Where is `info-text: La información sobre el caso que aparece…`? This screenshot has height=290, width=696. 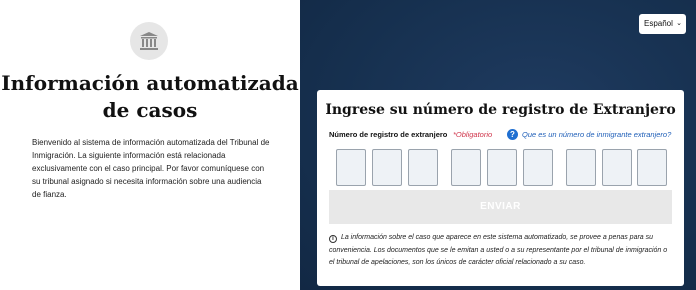
info-text: La información sobre el caso que aparece… is located at coordinates (498, 250).